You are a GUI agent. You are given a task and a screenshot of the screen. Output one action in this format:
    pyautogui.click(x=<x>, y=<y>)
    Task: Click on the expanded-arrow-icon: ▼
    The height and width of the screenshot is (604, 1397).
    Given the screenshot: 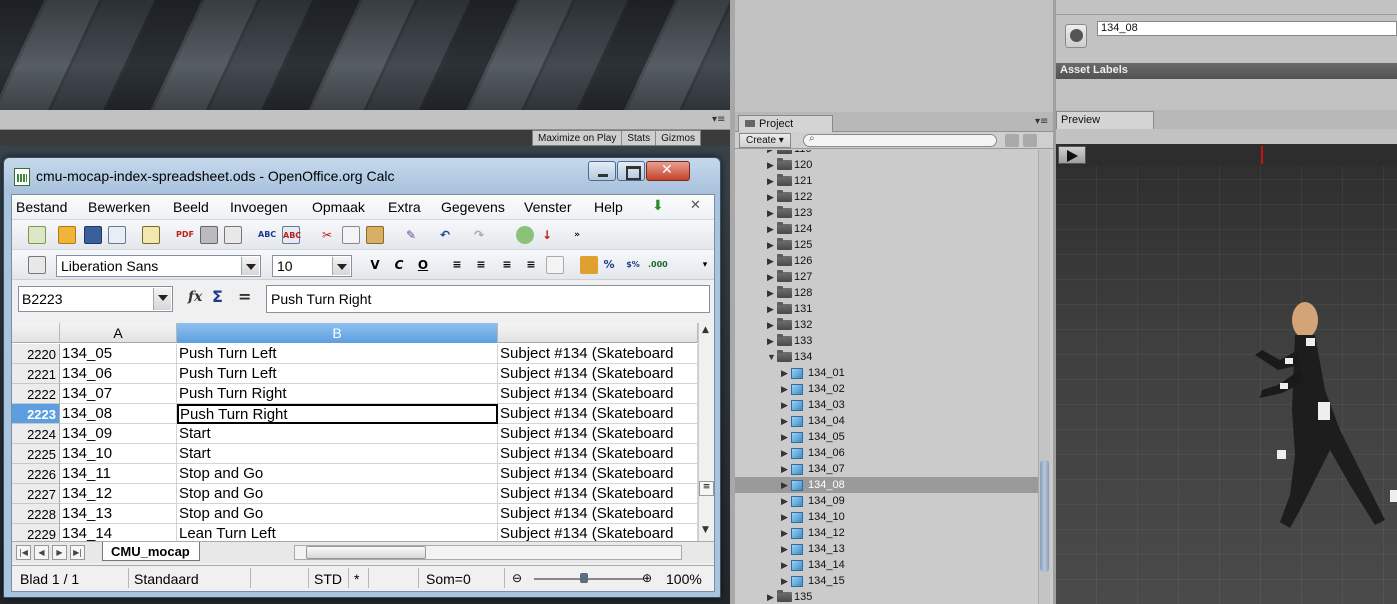 What is the action you would take?
    pyautogui.click(x=771, y=357)
    